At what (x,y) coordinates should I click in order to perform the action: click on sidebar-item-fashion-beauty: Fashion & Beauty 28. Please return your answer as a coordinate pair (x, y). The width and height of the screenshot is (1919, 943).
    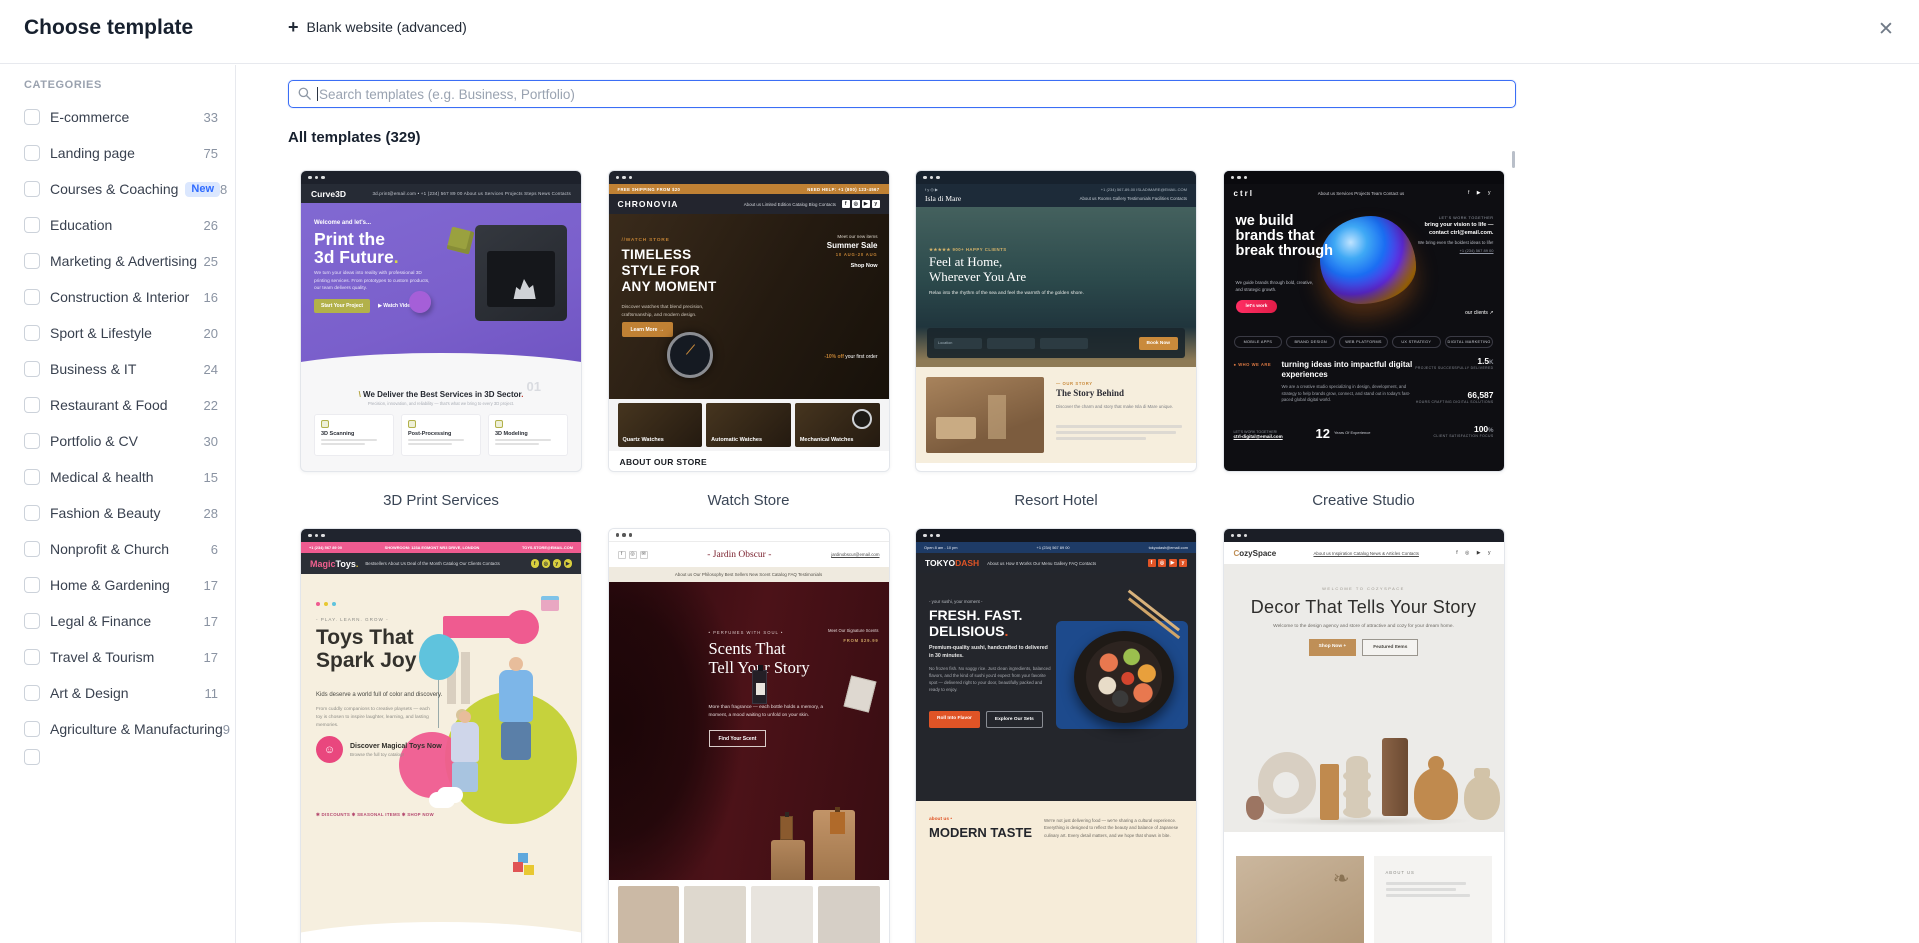
    Looking at the image, I should click on (122, 513).